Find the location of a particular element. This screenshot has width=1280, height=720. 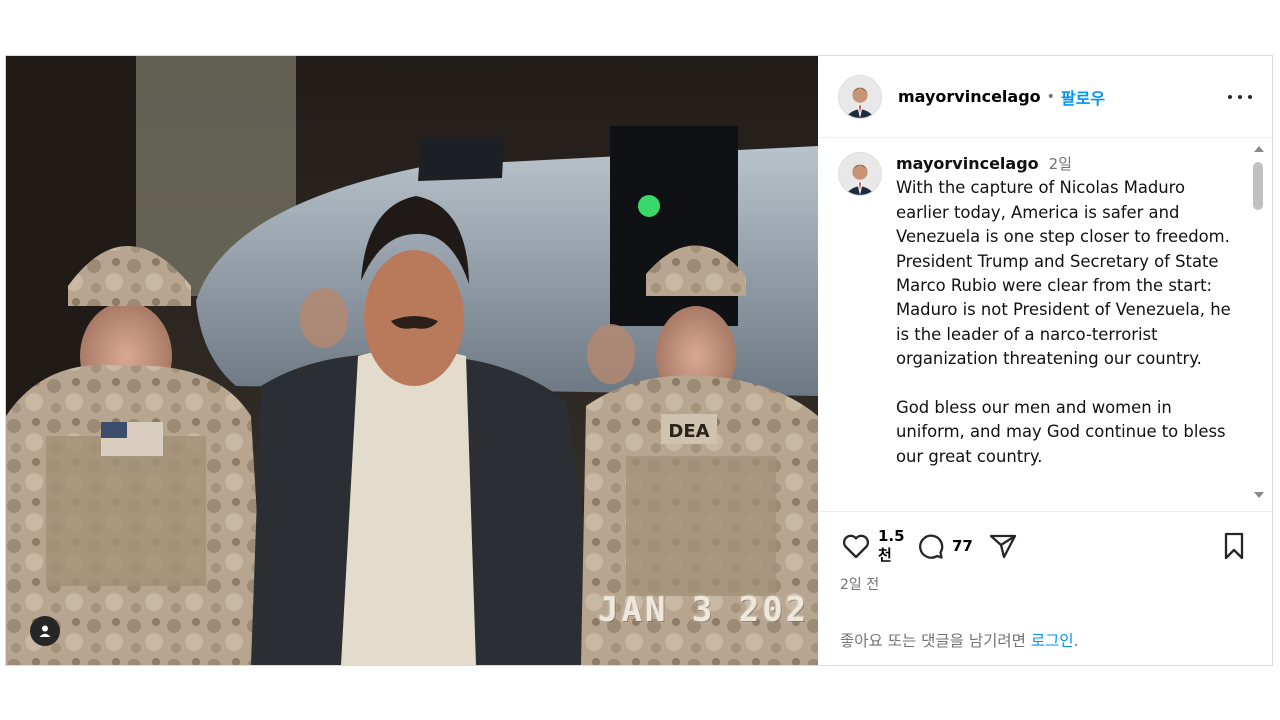

user-tag-button is located at coordinates (45, 631).